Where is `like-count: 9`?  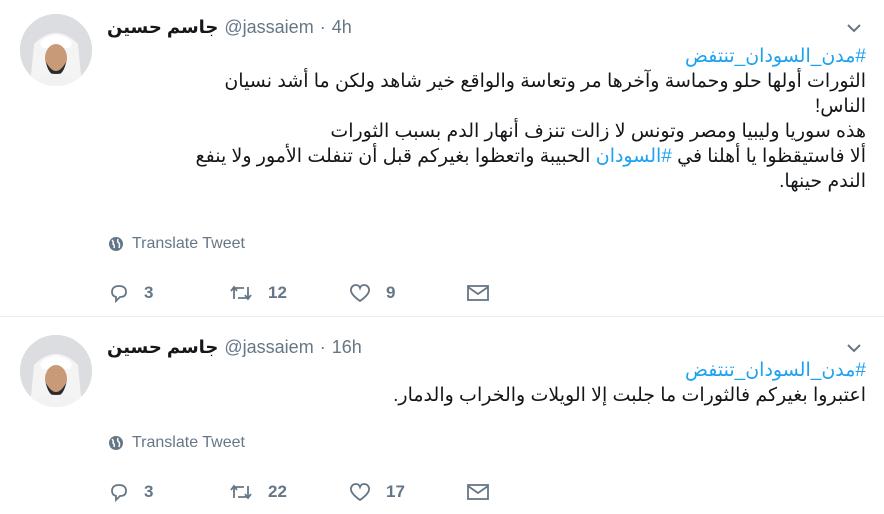
like-count: 9 is located at coordinates (391, 292).